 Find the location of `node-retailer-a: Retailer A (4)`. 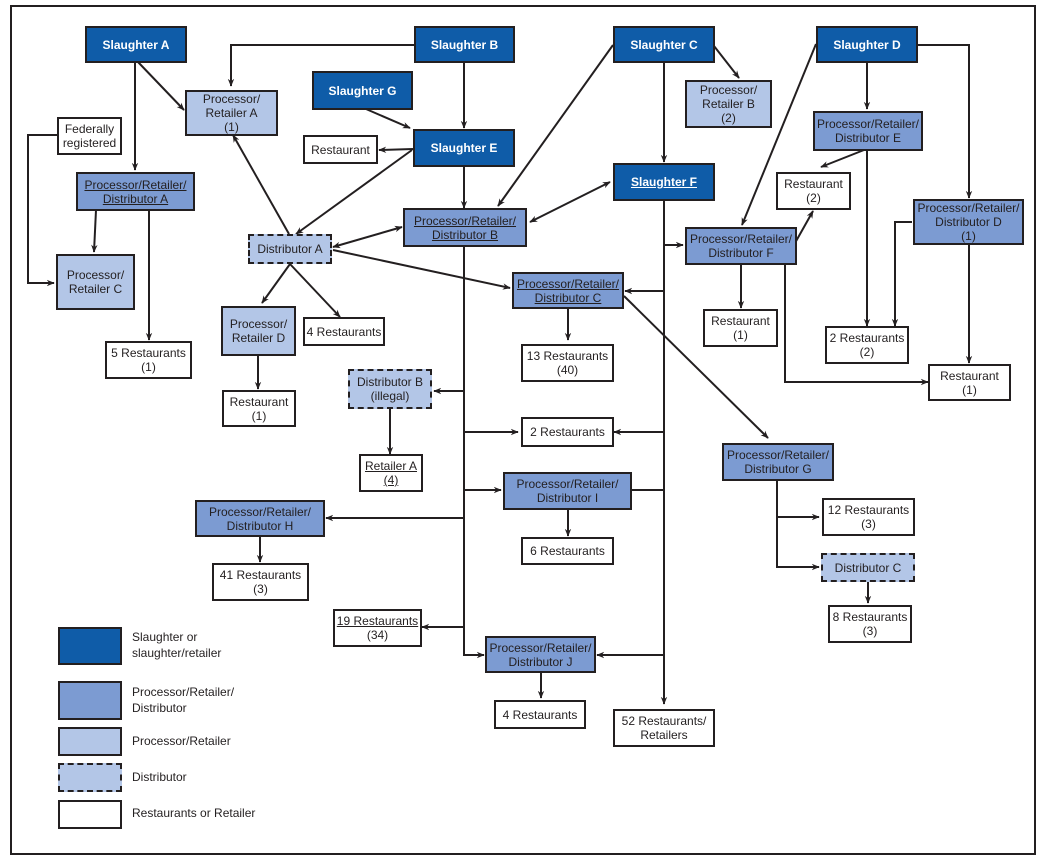

node-retailer-a: Retailer A (4) is located at coordinates (391, 473).